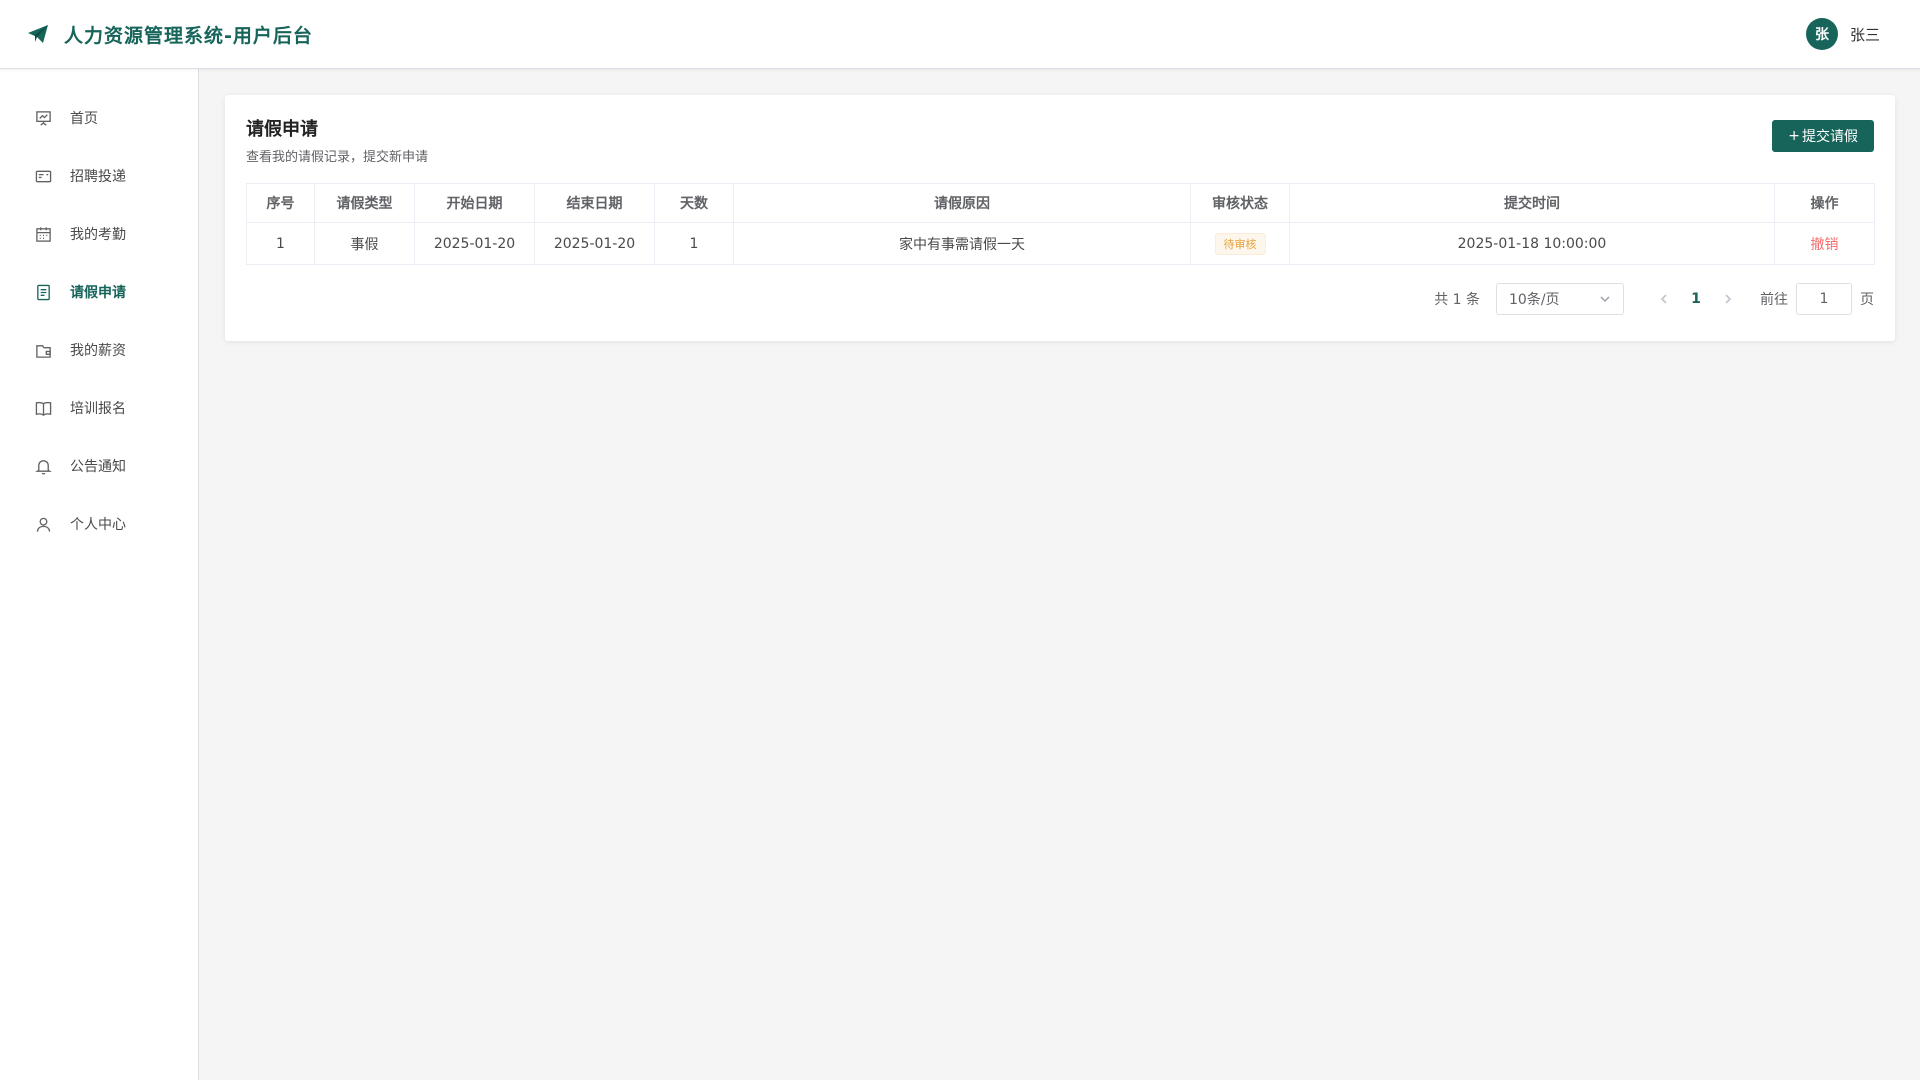 This screenshot has width=1920, height=1080. Describe the element at coordinates (43, 408) in the screenshot. I see `book-icon` at that location.